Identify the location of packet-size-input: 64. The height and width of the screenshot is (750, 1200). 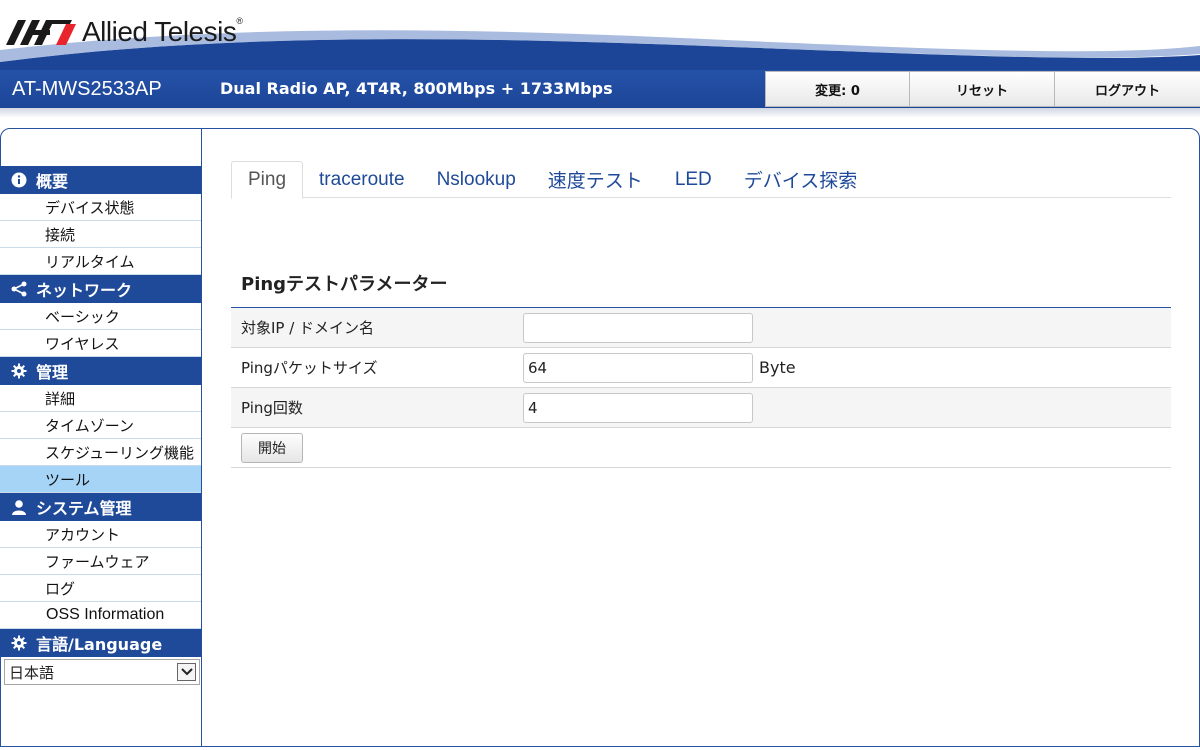
(638, 367).